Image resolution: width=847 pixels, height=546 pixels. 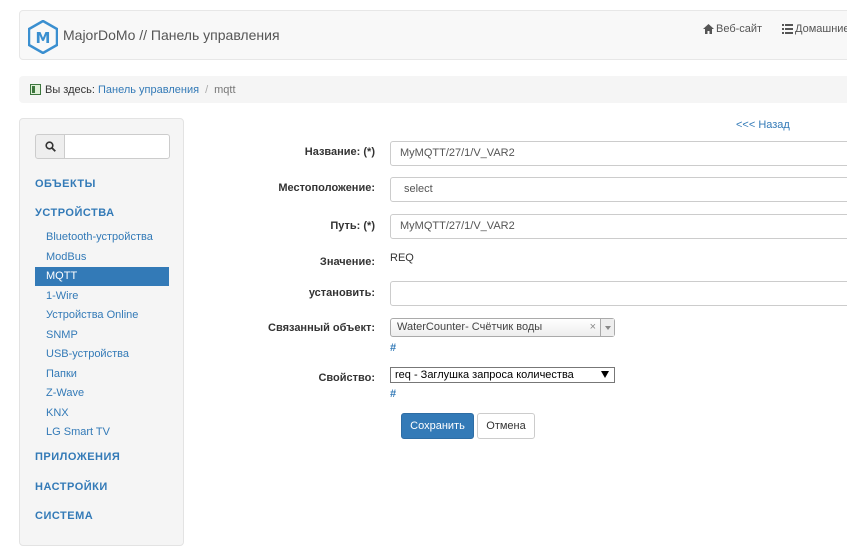 I want to click on sidebar-item-usb: USB-устройства, so click(x=102, y=354).